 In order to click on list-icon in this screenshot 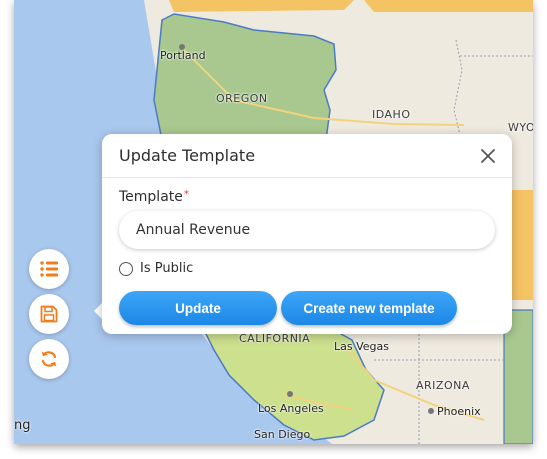, I will do `click(49, 269)`.